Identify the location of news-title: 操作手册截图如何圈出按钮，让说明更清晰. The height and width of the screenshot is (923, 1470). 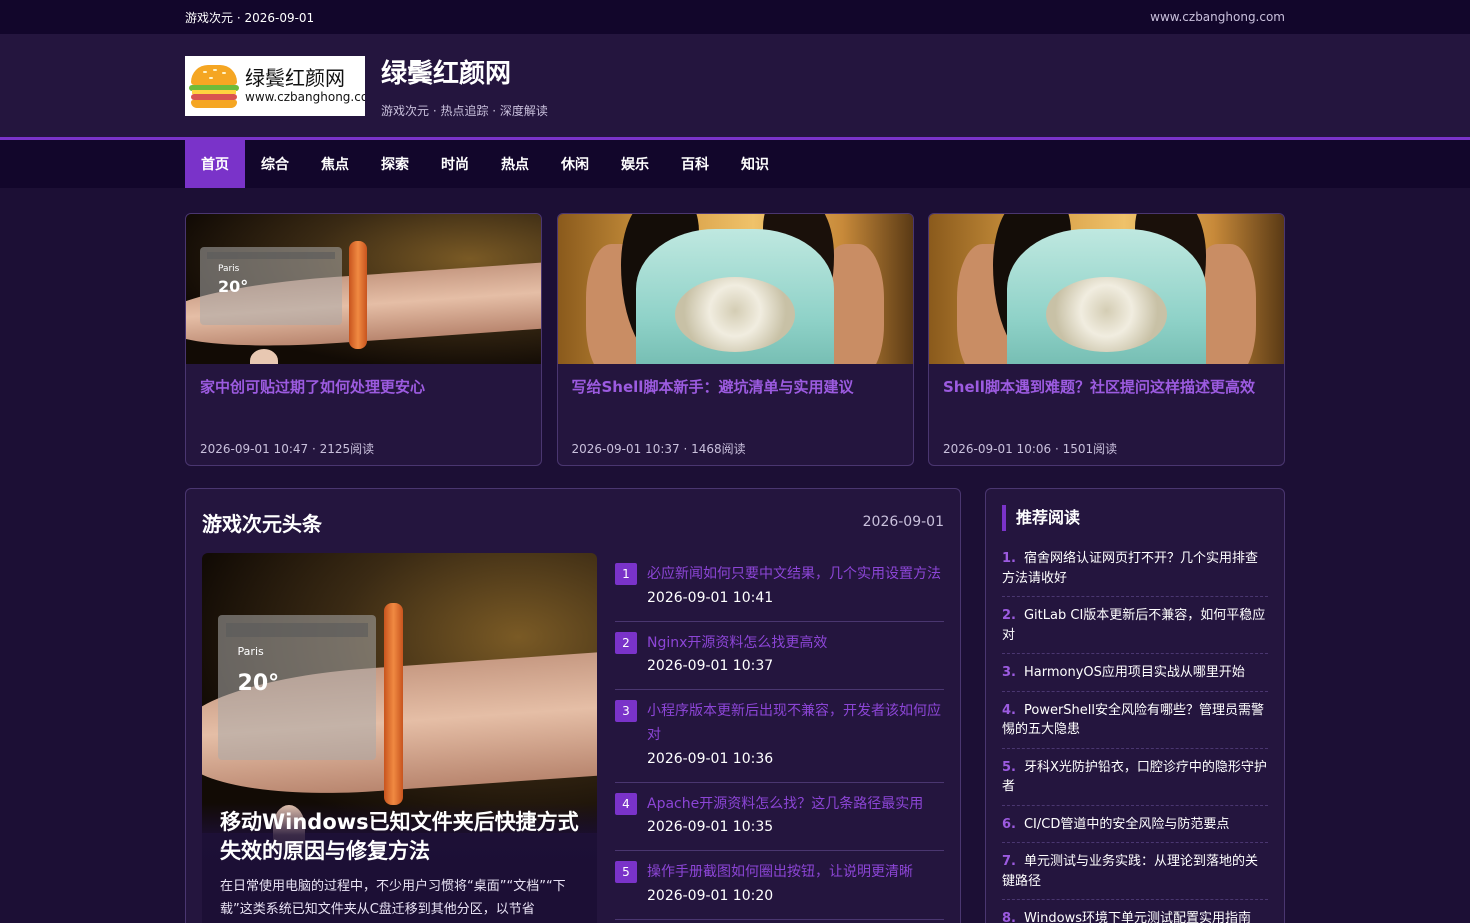
(795, 873).